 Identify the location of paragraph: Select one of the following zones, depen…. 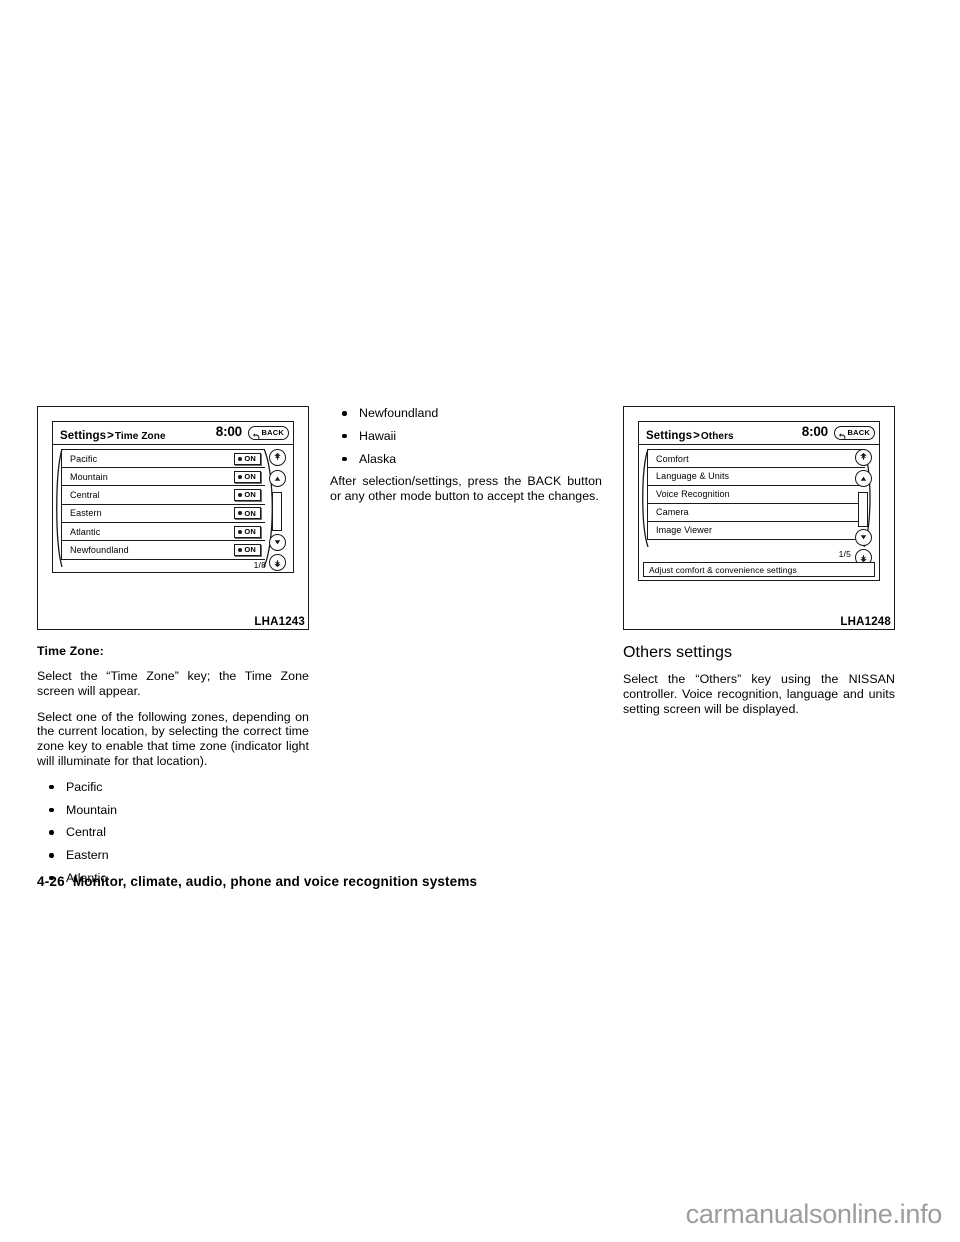
(173, 738).